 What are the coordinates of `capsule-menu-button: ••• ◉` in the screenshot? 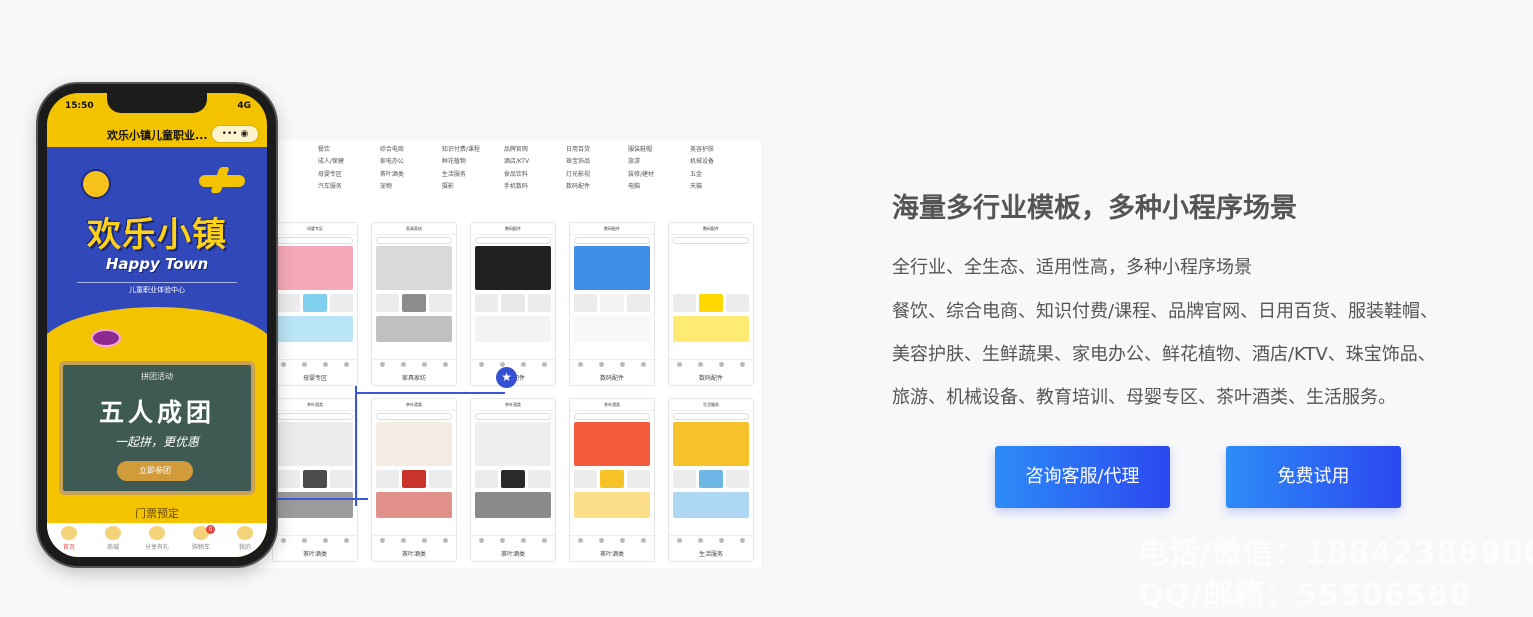 It's located at (235, 134).